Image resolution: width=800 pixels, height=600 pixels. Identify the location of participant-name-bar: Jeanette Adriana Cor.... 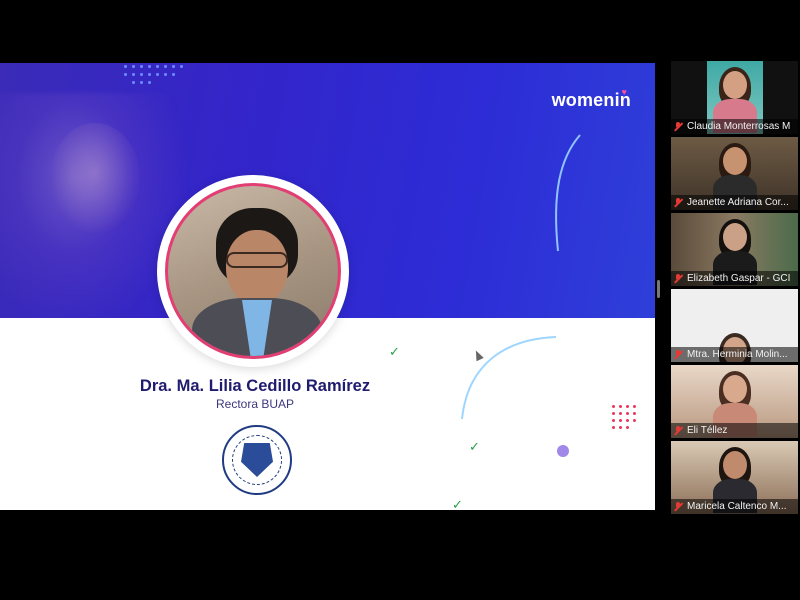
(734, 202).